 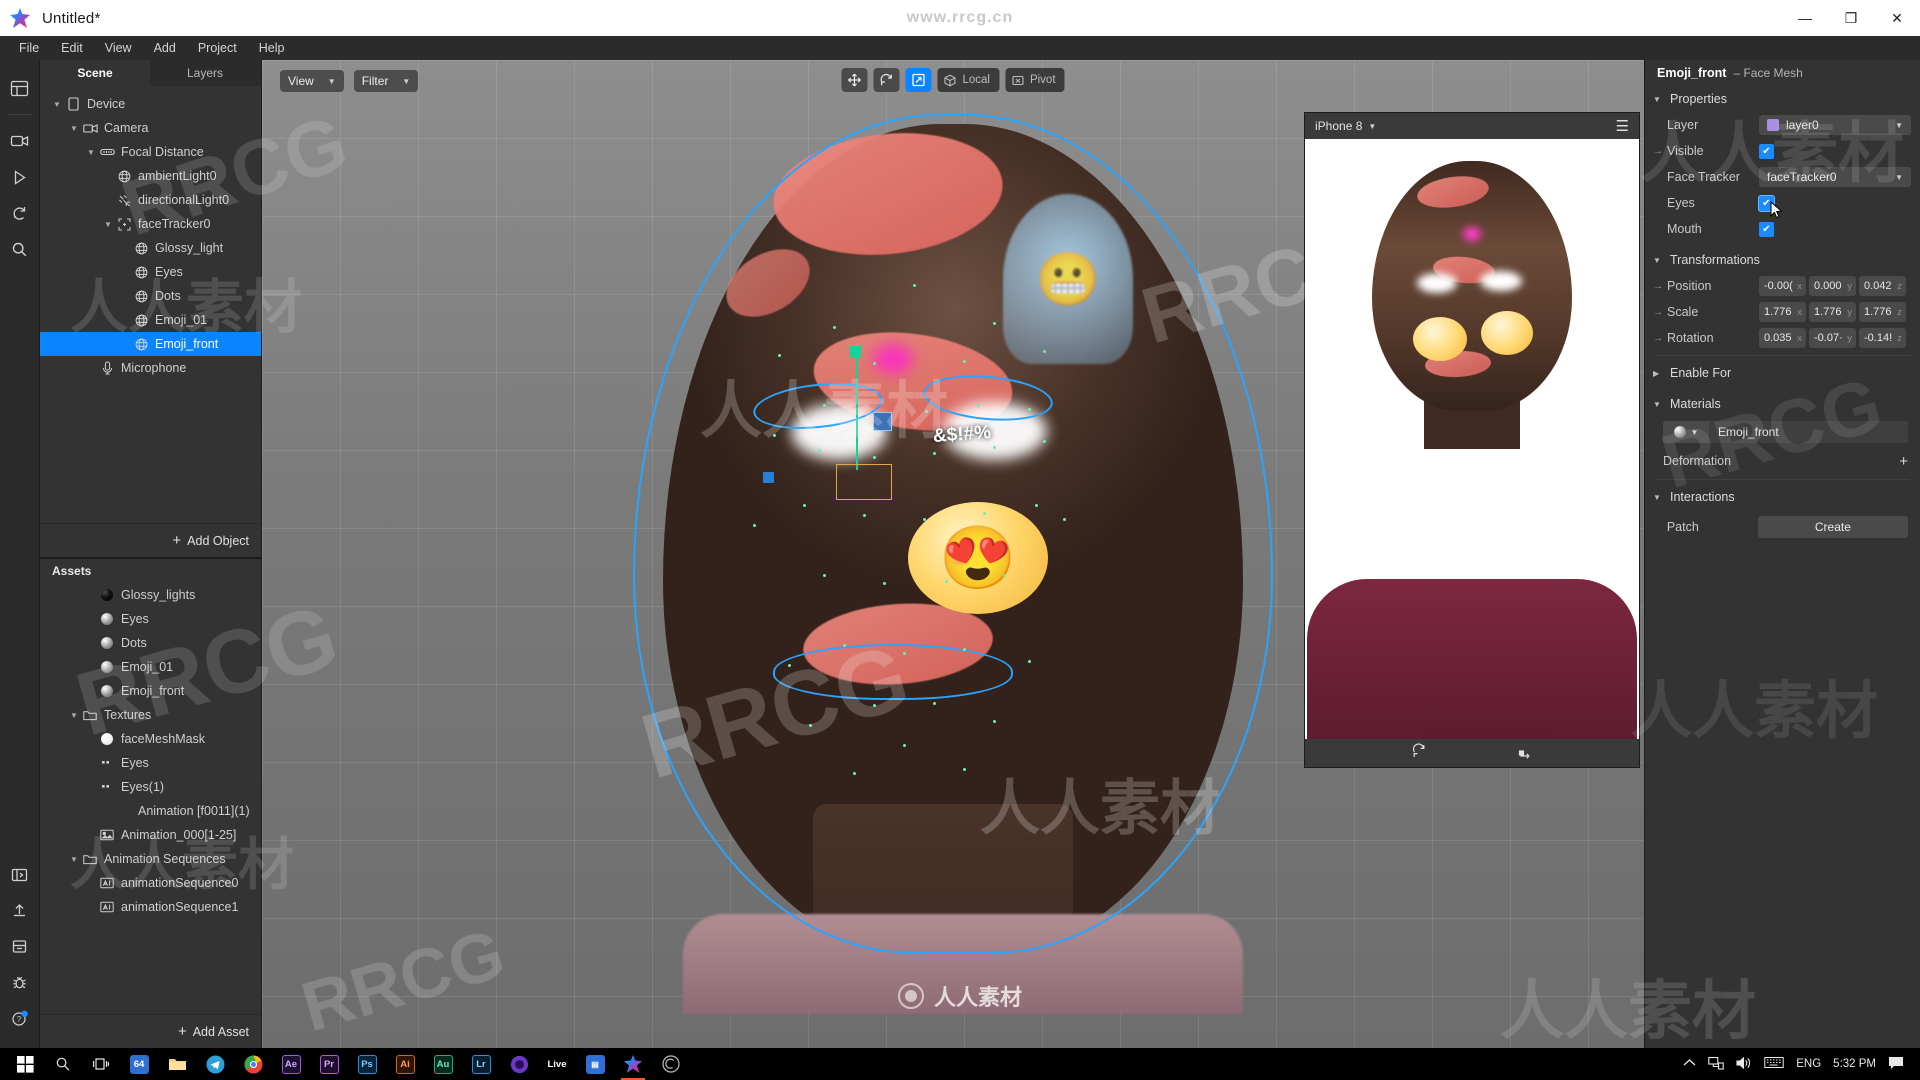 I want to click on lightroom-icon: Lr, so click(x=481, y=1064).